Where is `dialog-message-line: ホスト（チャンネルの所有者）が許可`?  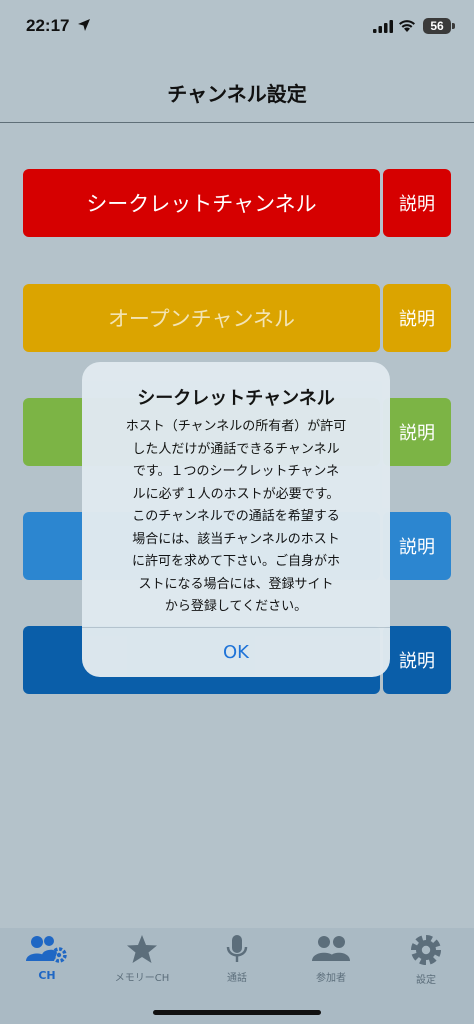
dialog-message-line: ホスト（チャンネルの所有者）が許可 is located at coordinates (236, 426).